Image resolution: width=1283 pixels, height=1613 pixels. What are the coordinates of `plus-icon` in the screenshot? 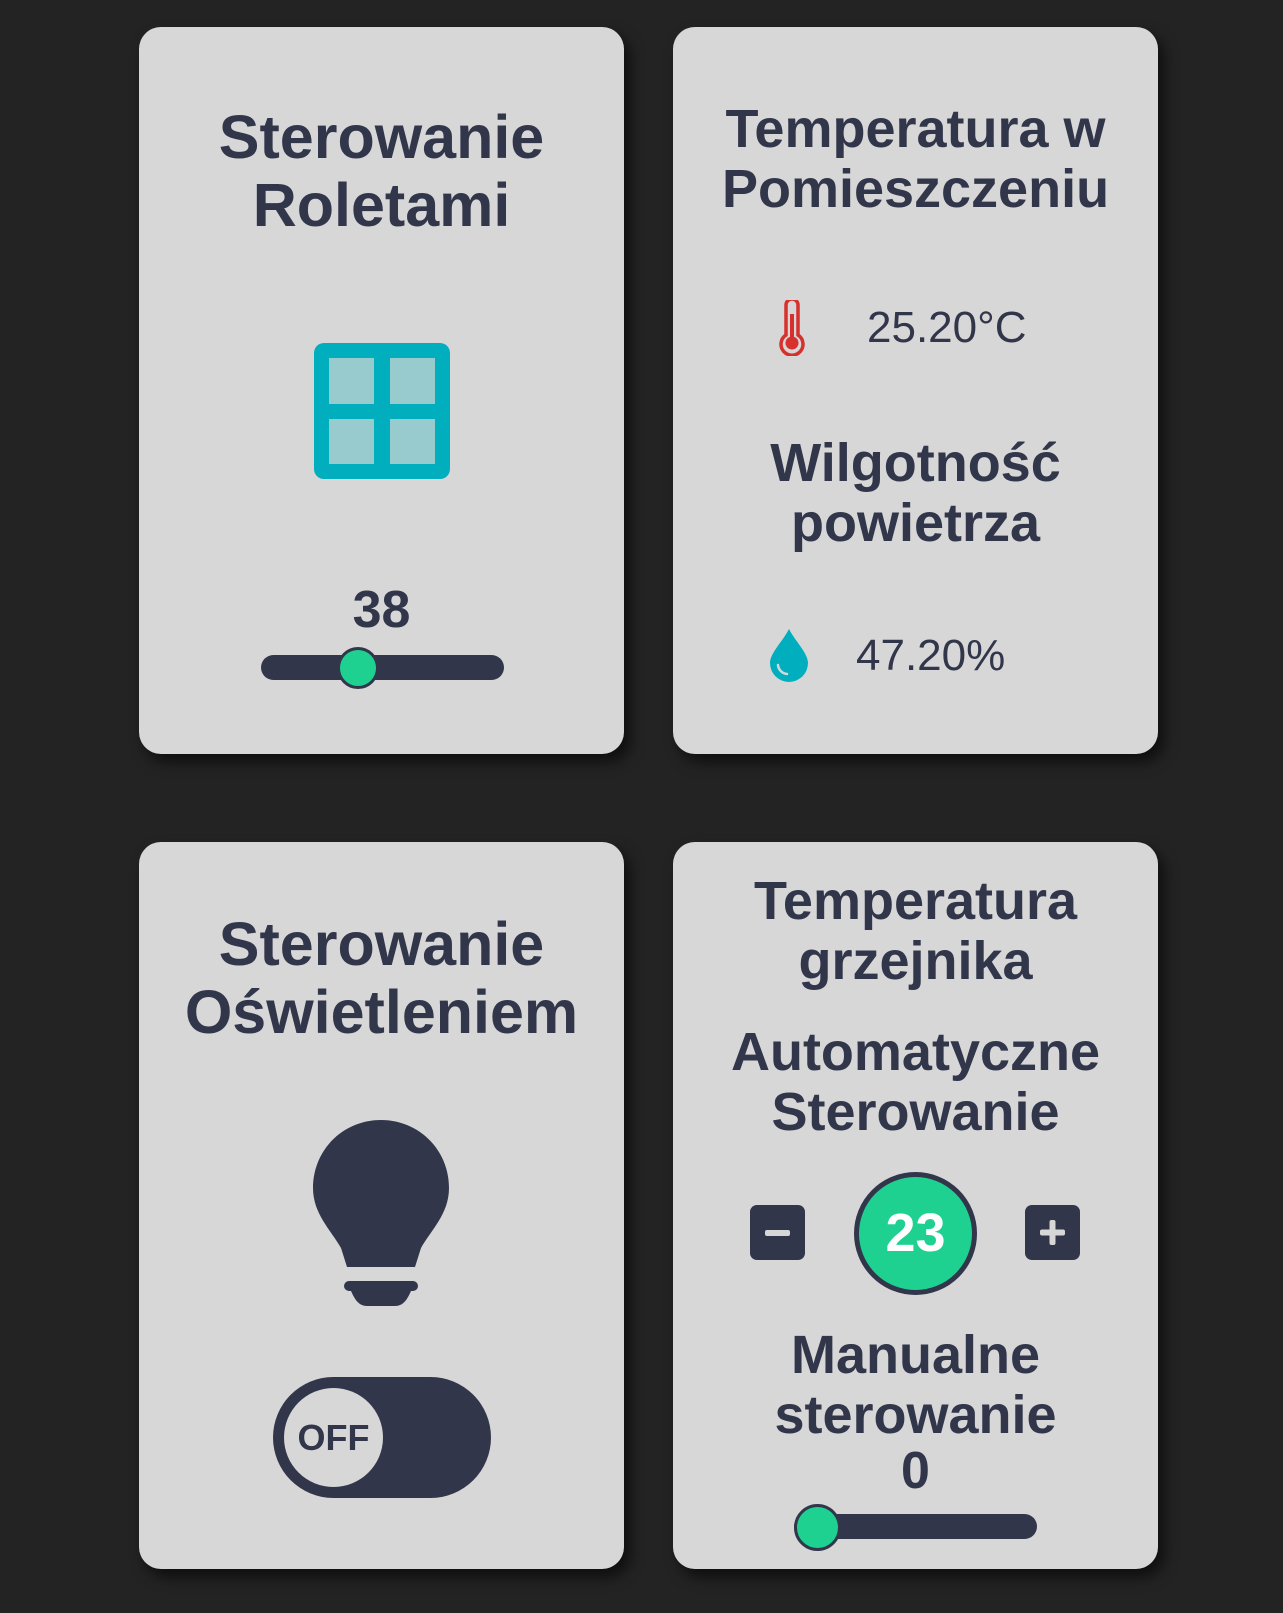 It's located at (1052, 1232).